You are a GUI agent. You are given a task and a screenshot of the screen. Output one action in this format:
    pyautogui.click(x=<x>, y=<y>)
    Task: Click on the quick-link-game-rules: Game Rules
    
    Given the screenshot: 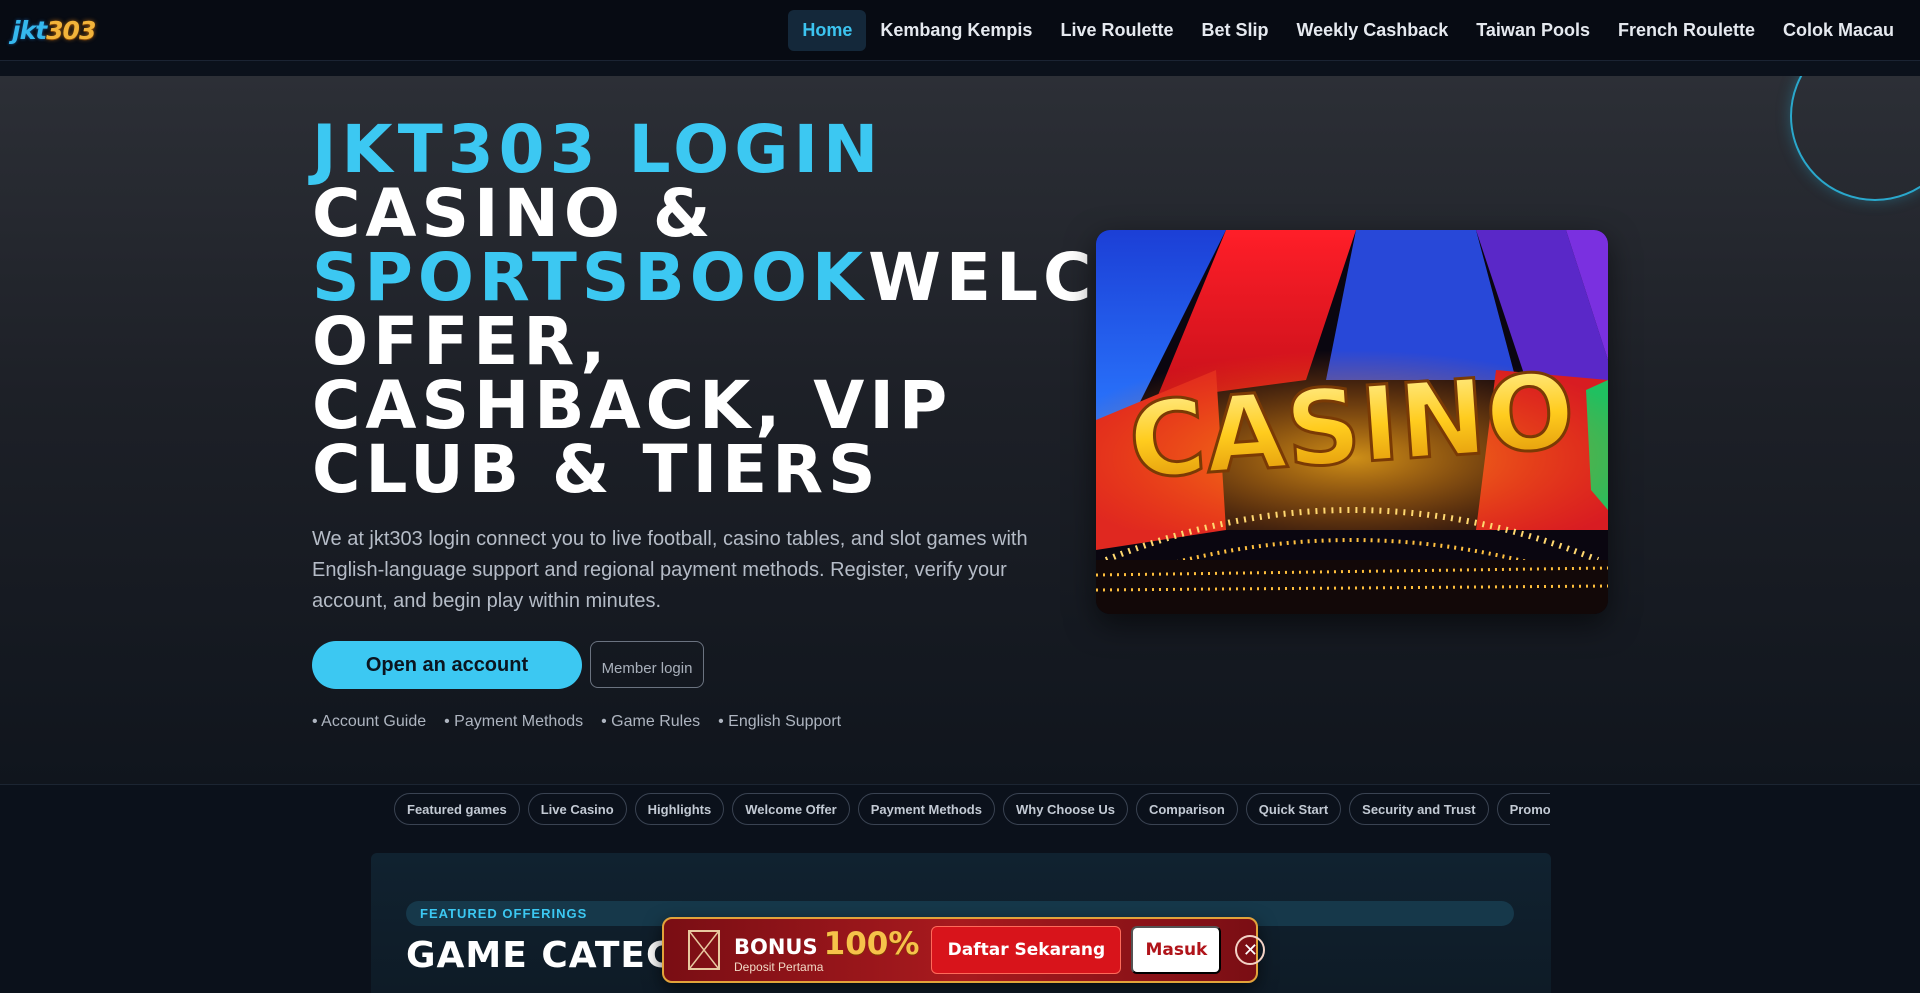 What is the action you would take?
    pyautogui.click(x=650, y=722)
    